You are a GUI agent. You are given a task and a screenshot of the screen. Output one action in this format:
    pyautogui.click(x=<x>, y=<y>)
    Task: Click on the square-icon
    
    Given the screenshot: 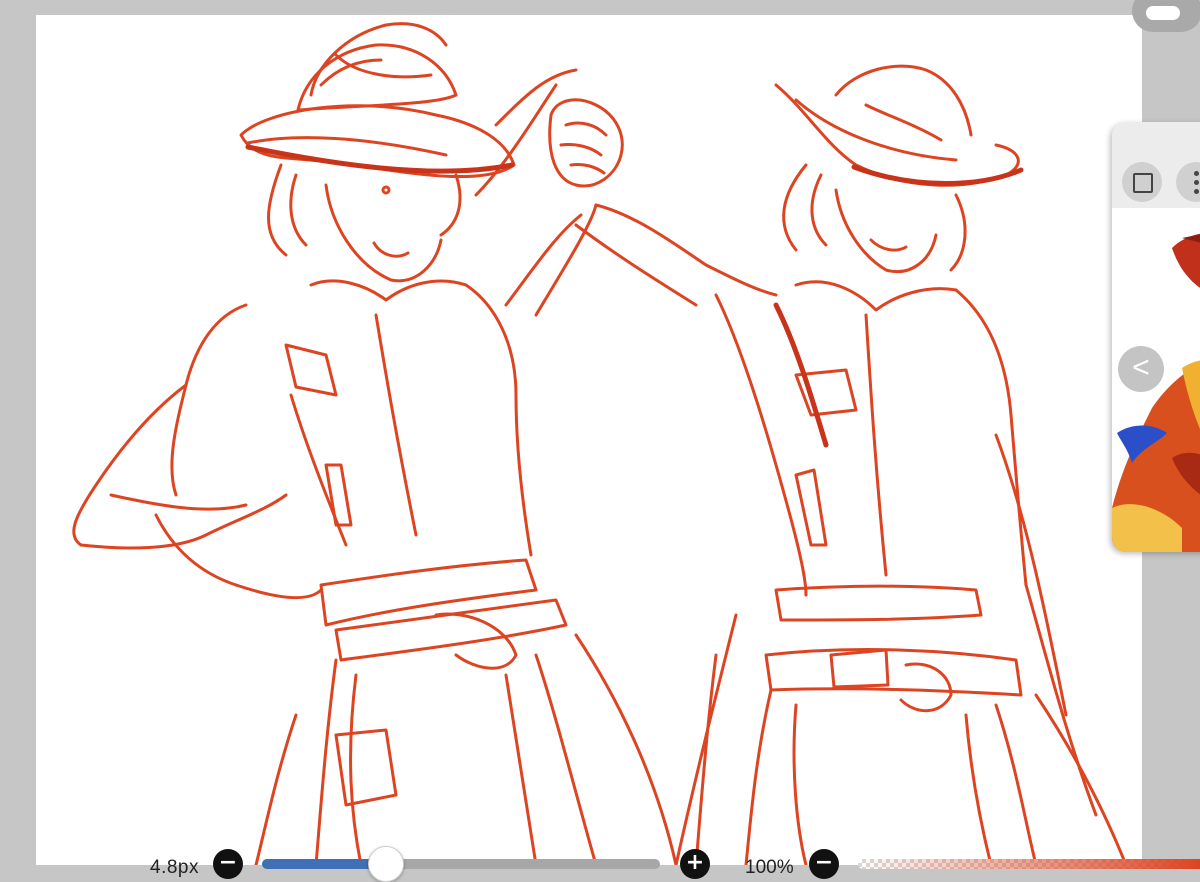 What is the action you would take?
    pyautogui.click(x=1142, y=182)
    